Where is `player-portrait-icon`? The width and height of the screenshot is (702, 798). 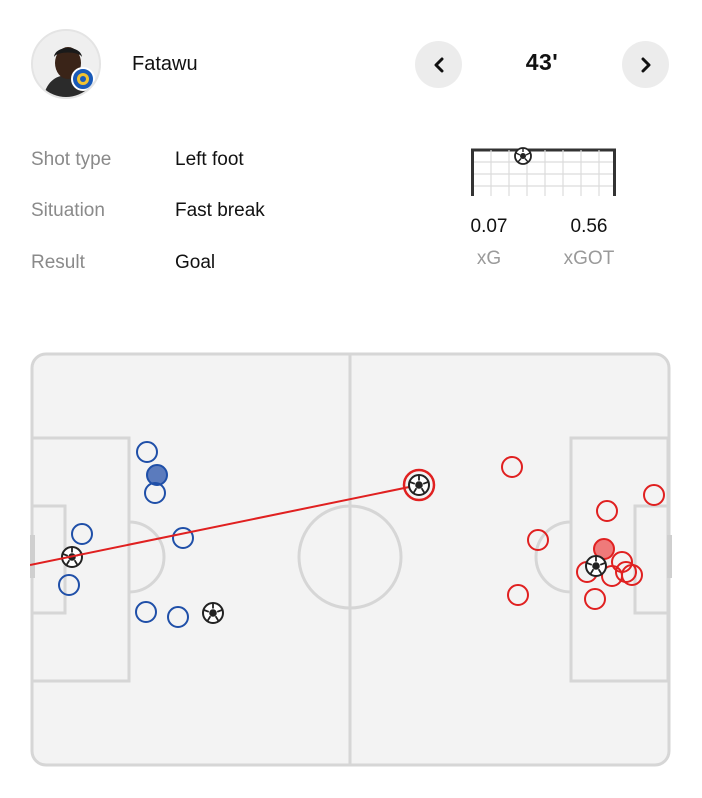
player-portrait-icon is located at coordinates (66, 64).